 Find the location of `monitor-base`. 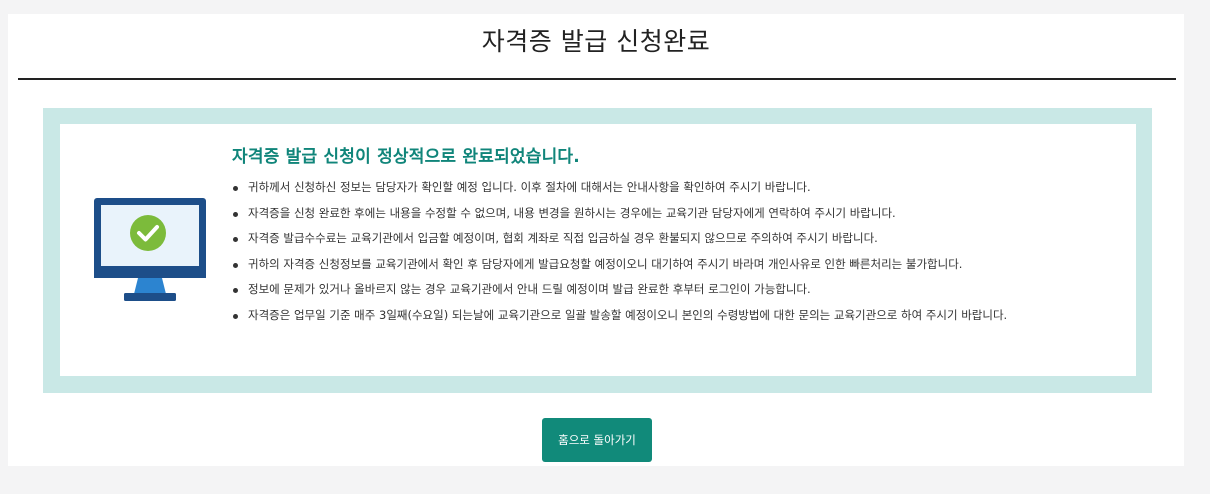

monitor-base is located at coordinates (150, 297).